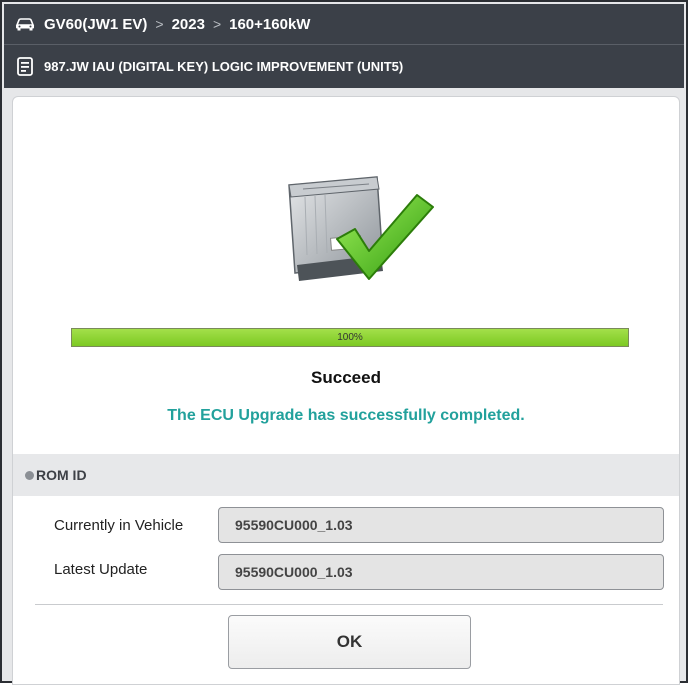 The width and height of the screenshot is (688, 685). Describe the element at coordinates (95, 24) in the screenshot. I see `breadcrumb-vehicle: GV60(JW1 EV)` at that location.